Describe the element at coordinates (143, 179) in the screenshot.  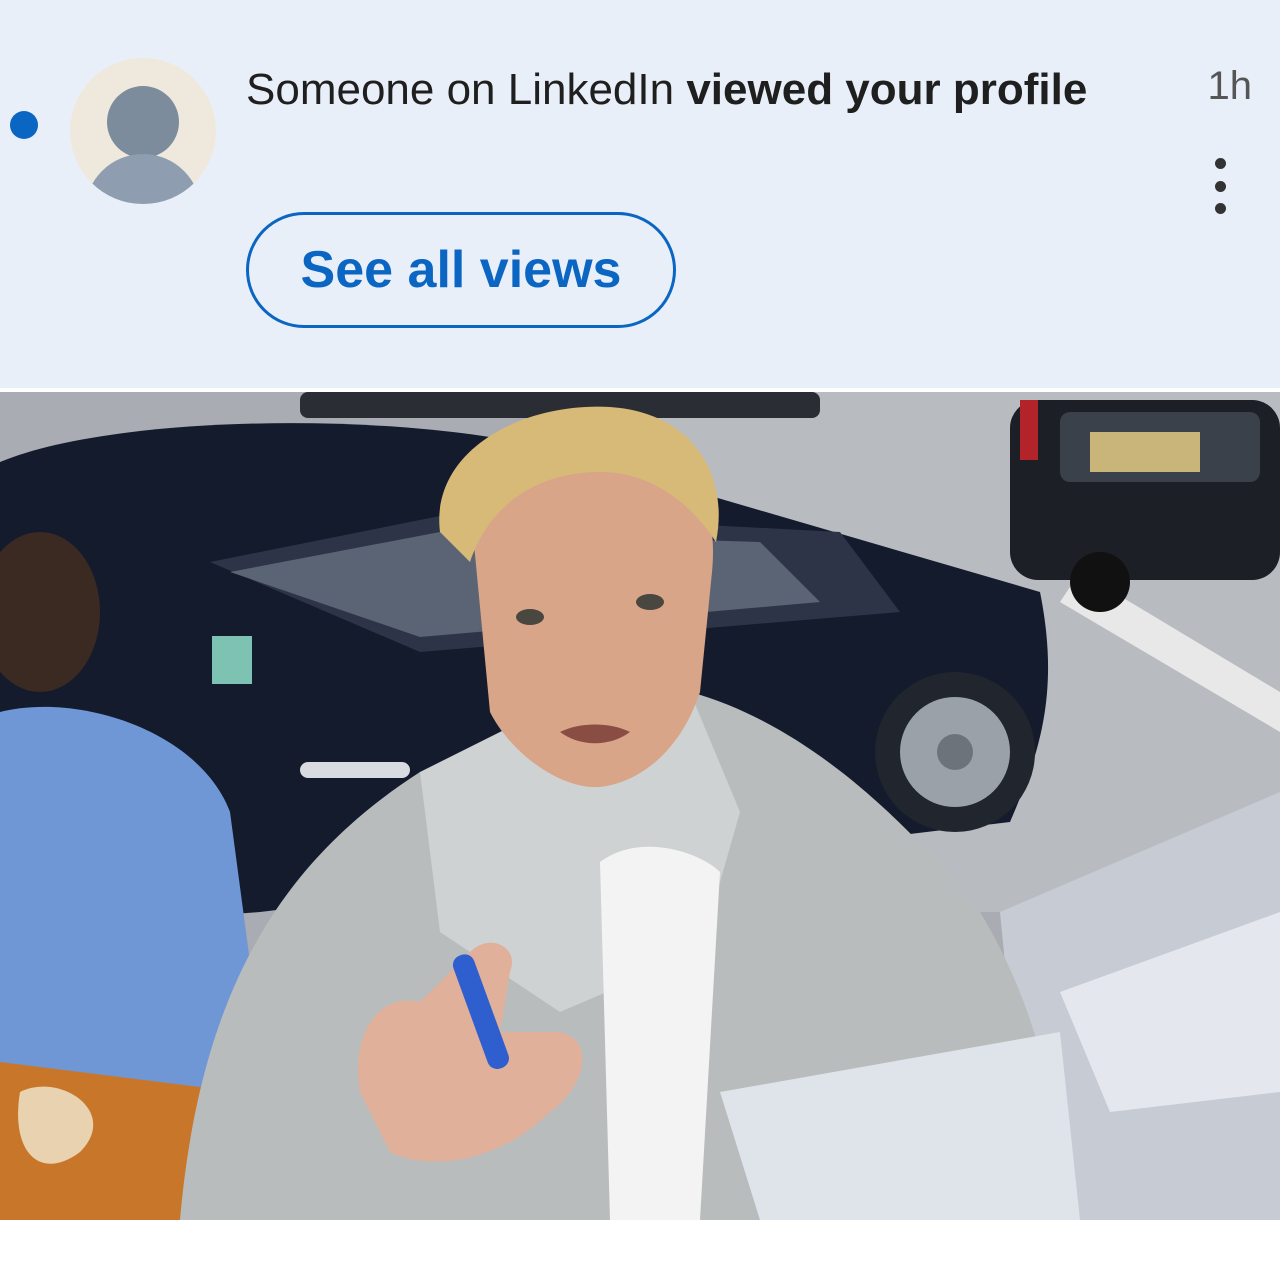
I see `avatar-body` at that location.